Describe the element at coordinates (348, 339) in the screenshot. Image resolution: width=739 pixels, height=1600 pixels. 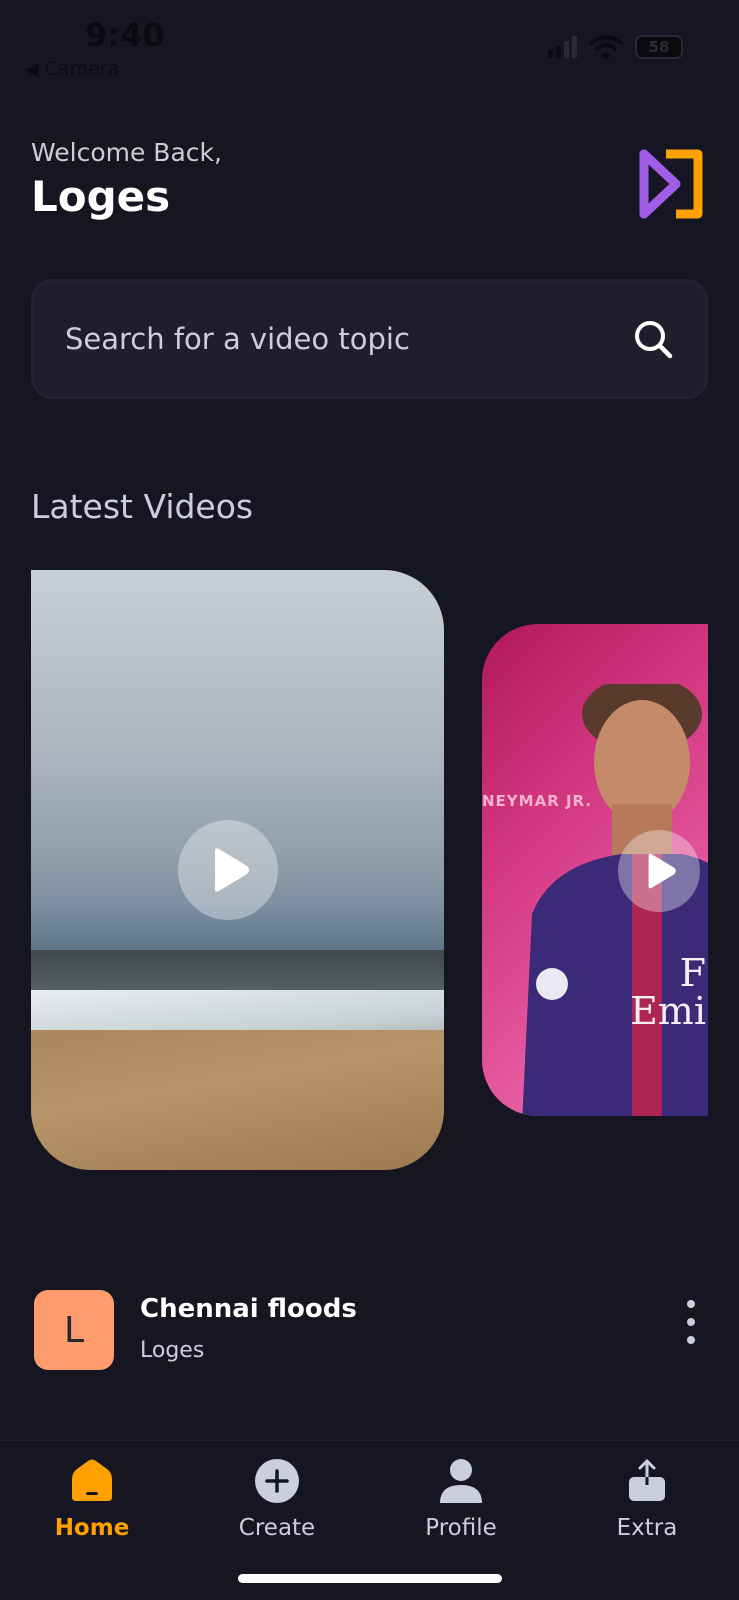
I see `search-input` at that location.